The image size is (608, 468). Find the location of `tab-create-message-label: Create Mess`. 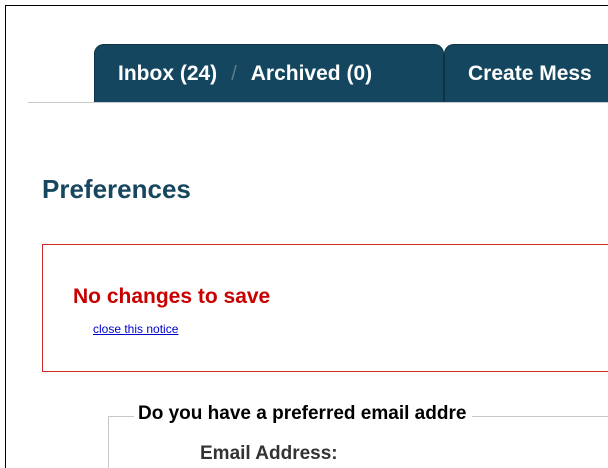

tab-create-message-label: Create Mess is located at coordinates (530, 73).